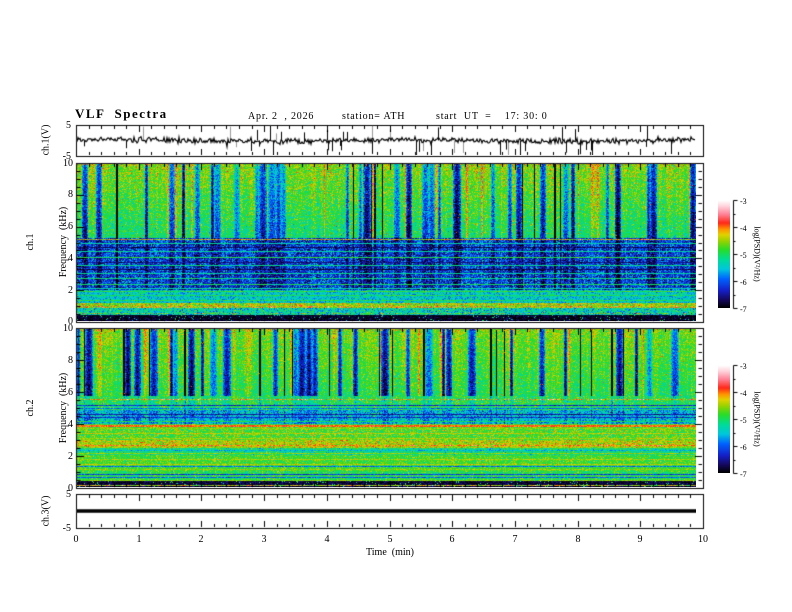  I want to click on ch1-spec-ylabel: ch.1 Frequency (kHz), so click(47, 242).